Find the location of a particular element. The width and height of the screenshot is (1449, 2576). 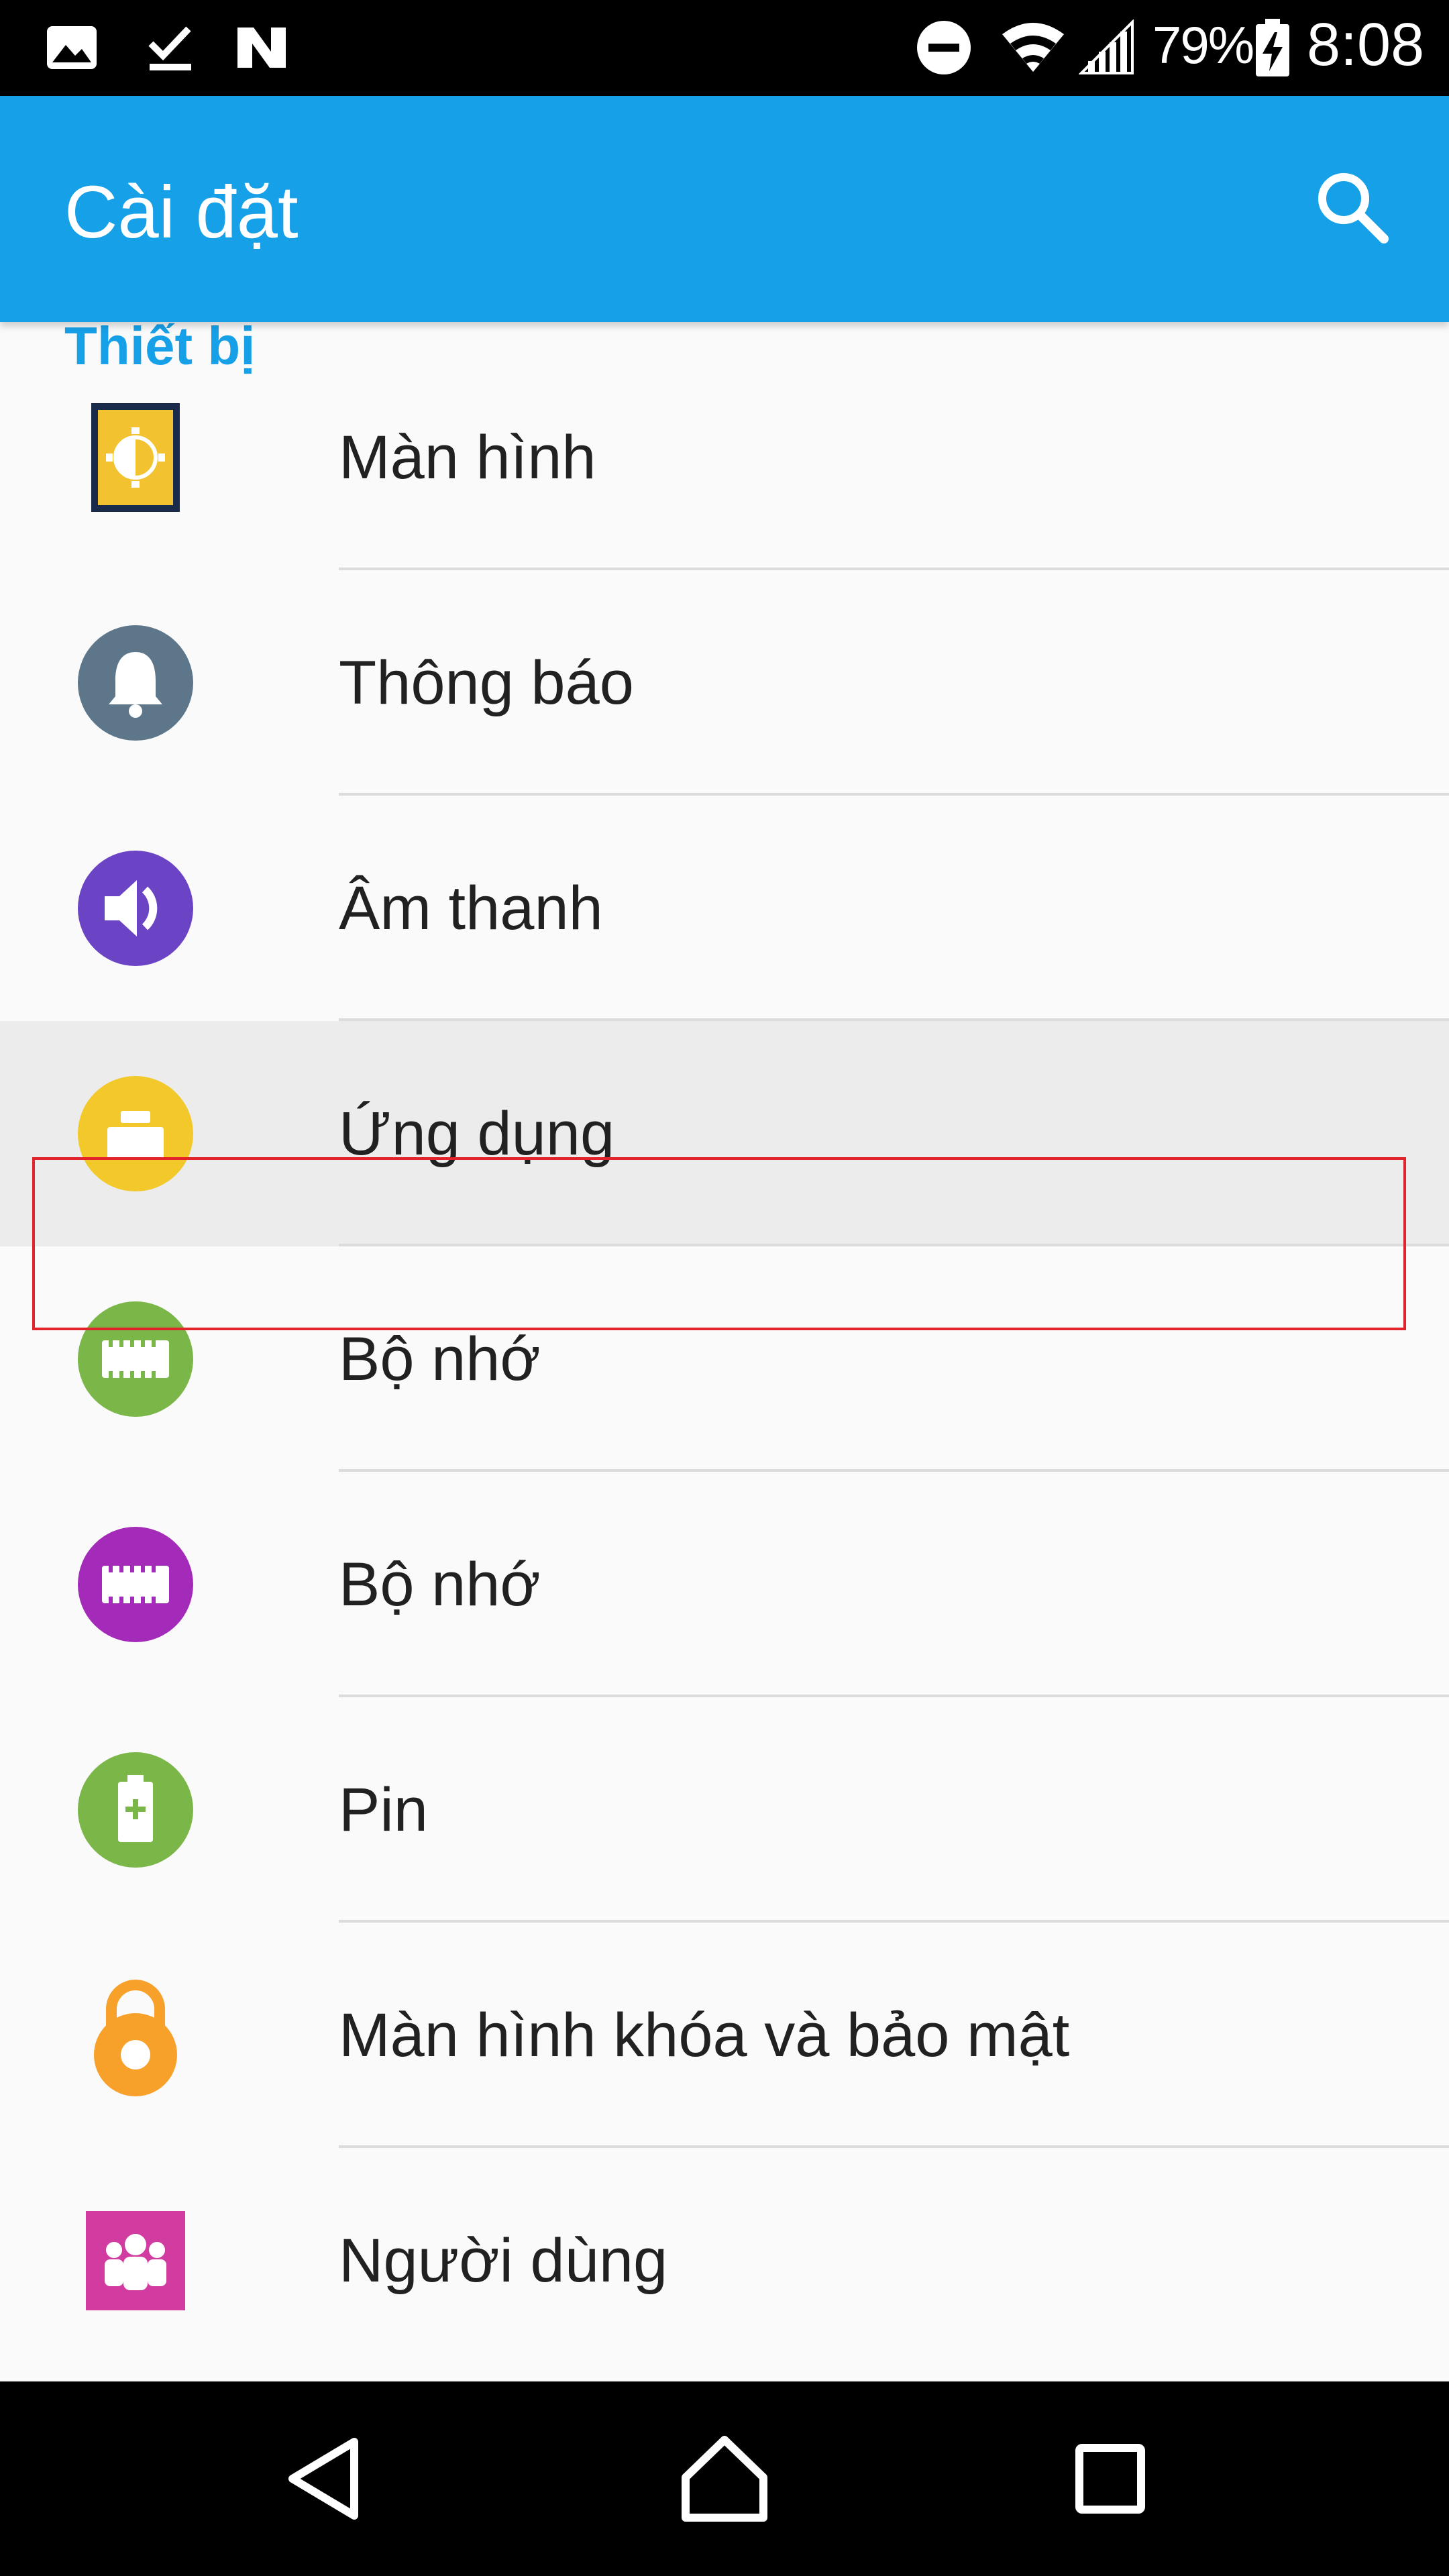

download-done-icon is located at coordinates (170, 47).